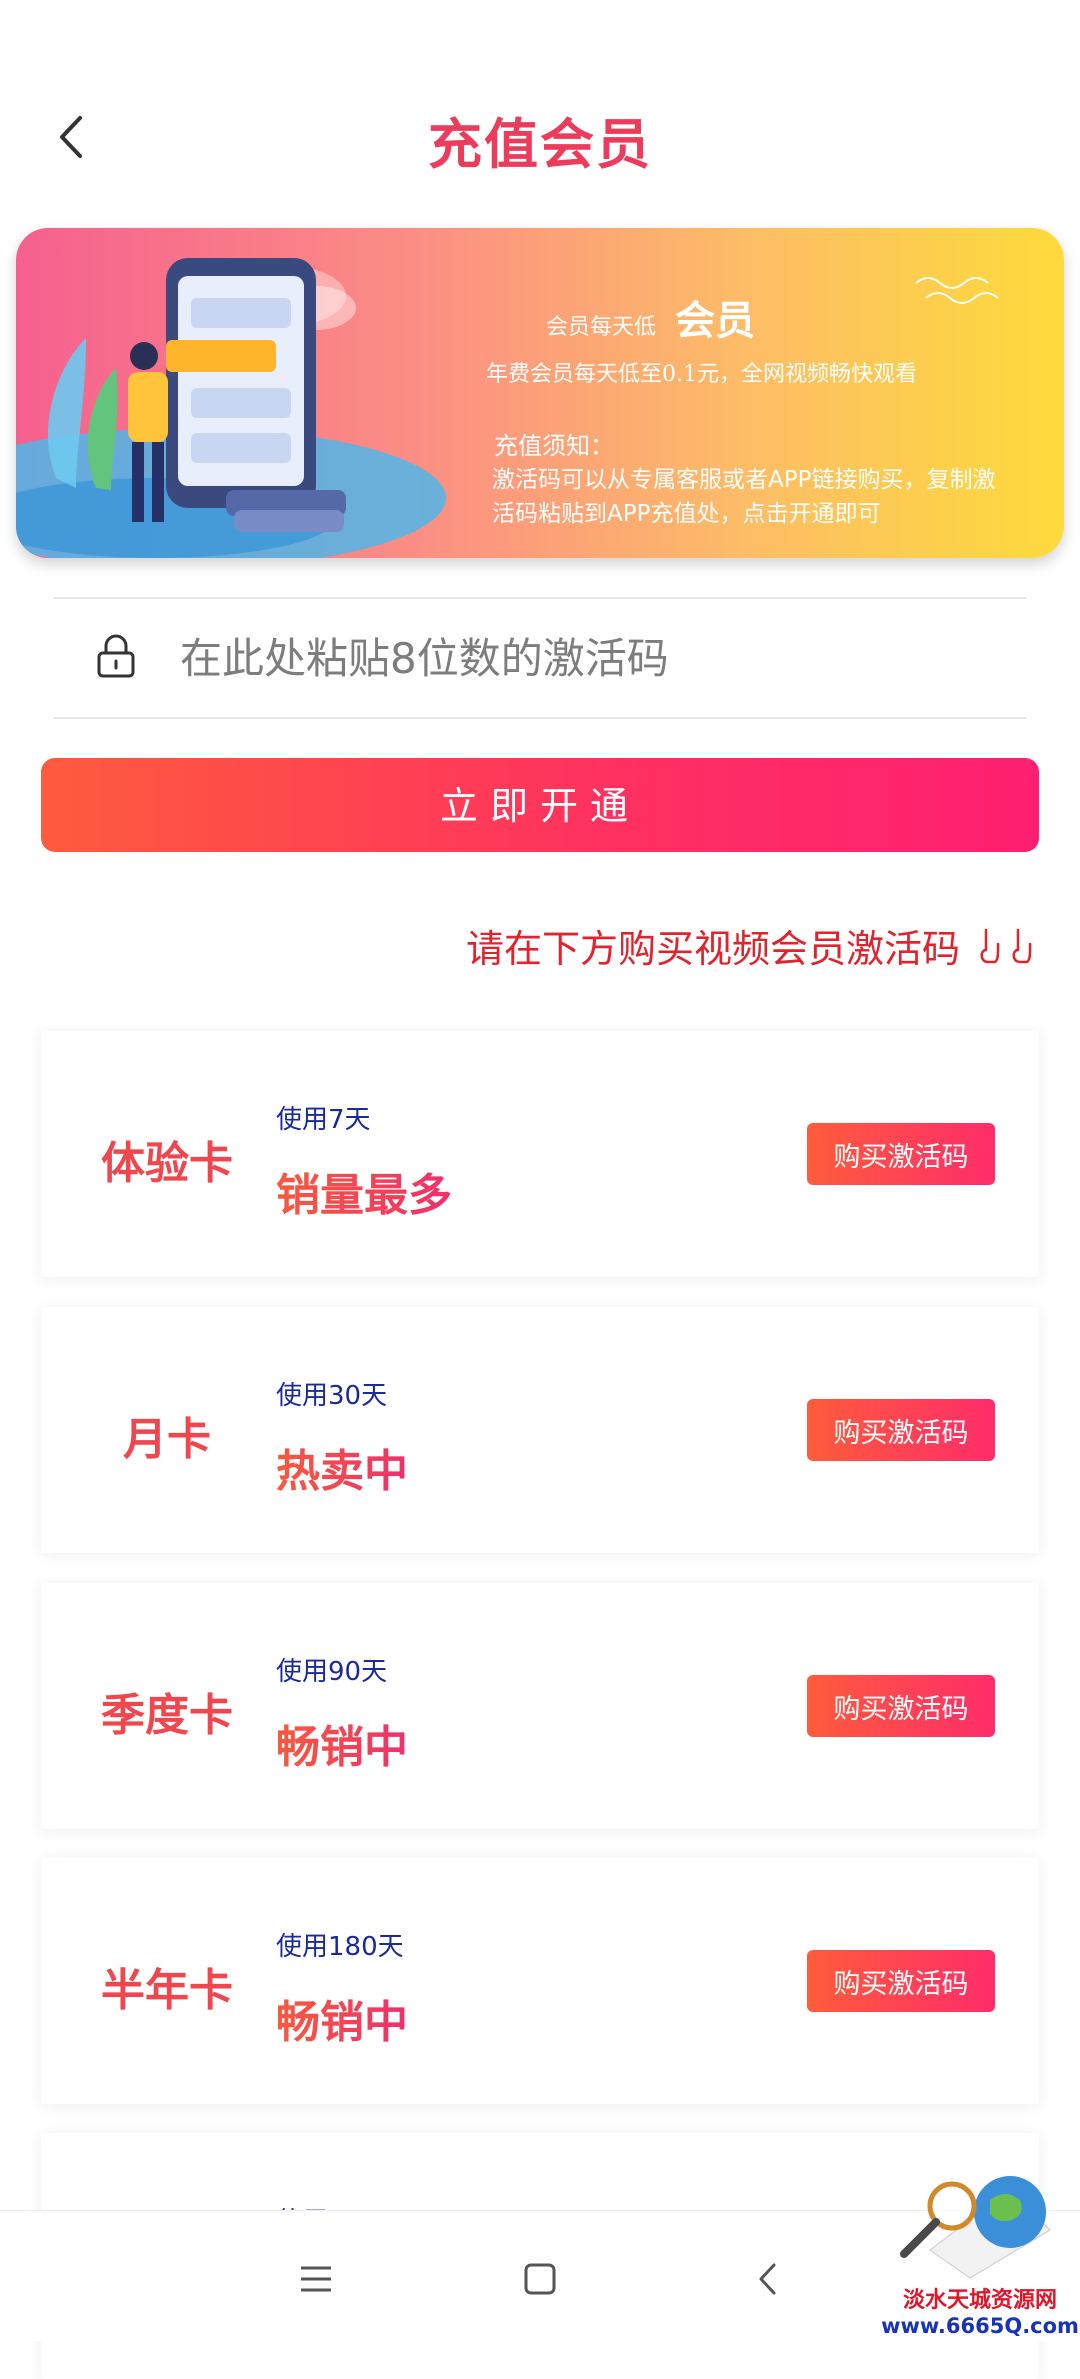 Image resolution: width=1080 pixels, height=2379 pixels. What do you see at coordinates (167, 1439) in the screenshot?
I see `plan-name: 月卡` at bounding box center [167, 1439].